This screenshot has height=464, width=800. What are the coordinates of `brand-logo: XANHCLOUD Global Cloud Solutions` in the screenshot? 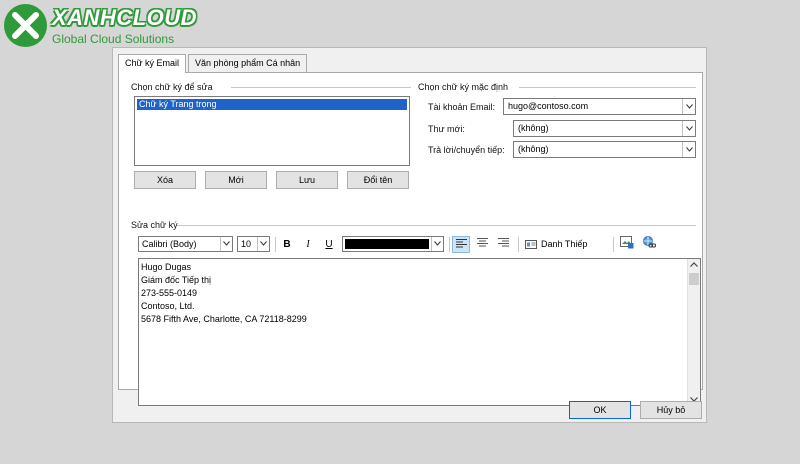 It's located at (109, 26).